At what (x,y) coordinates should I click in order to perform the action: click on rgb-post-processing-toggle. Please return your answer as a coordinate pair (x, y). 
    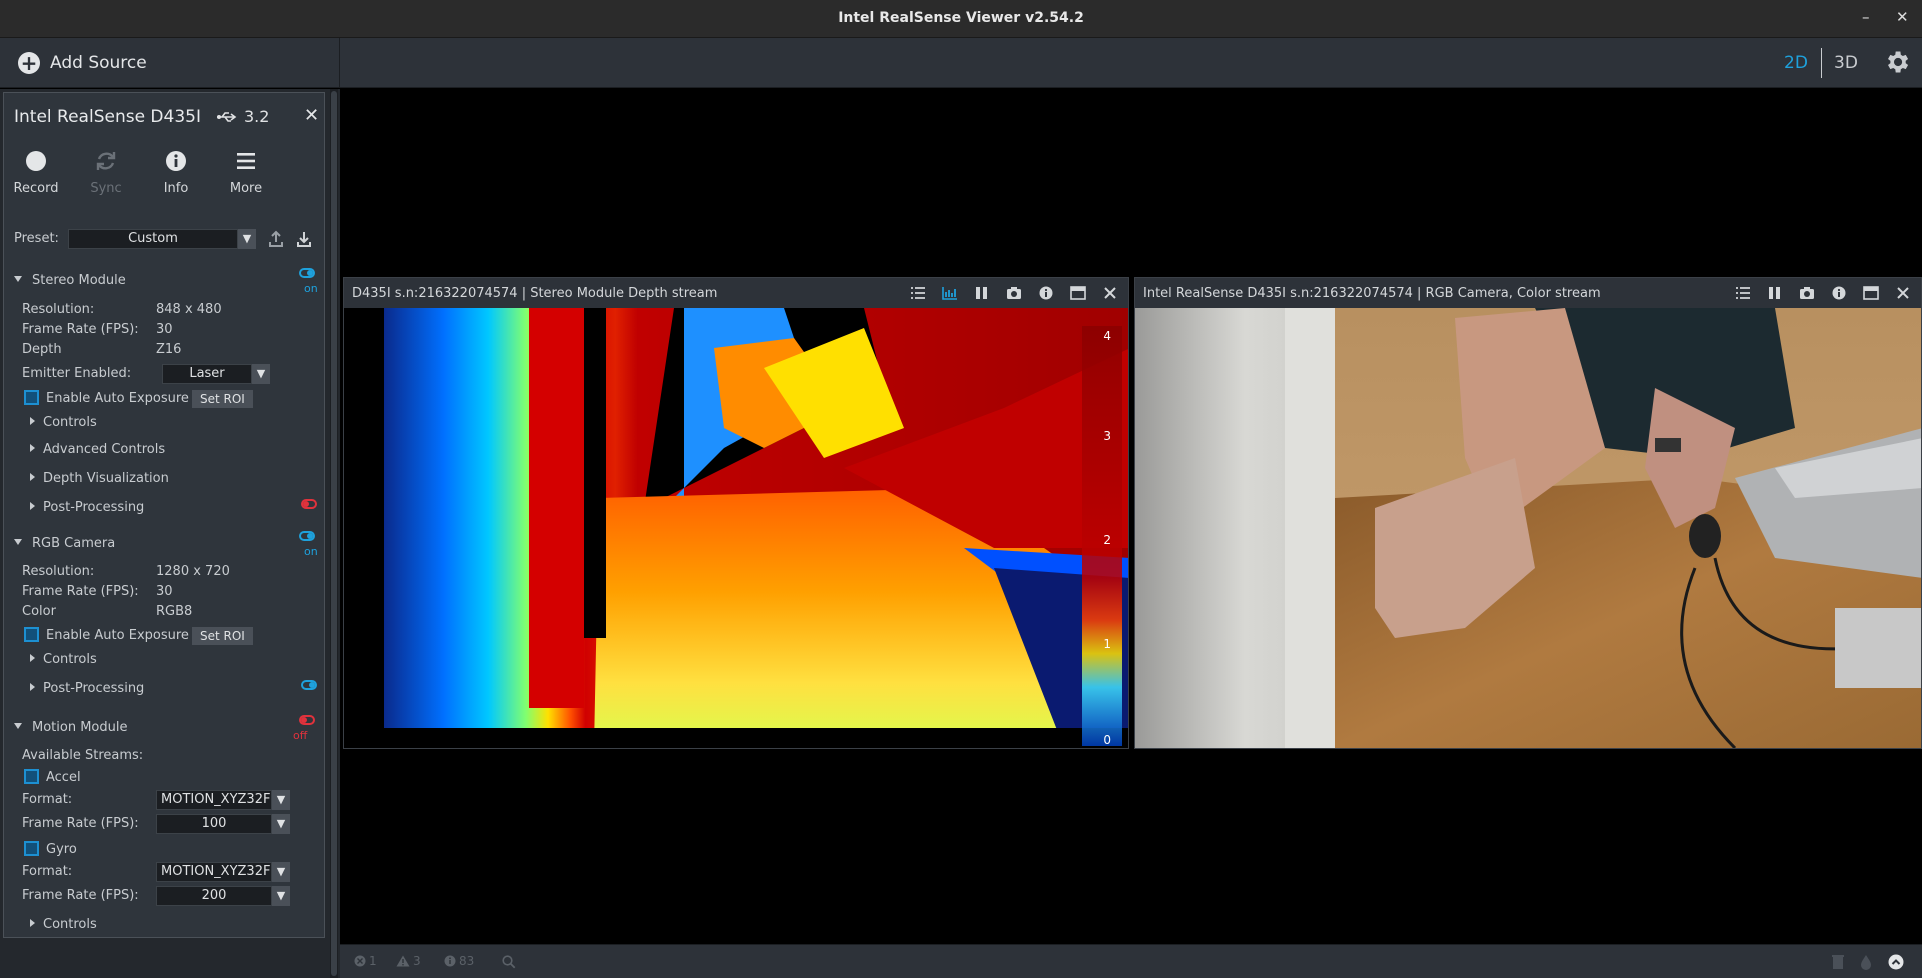
    Looking at the image, I should click on (309, 685).